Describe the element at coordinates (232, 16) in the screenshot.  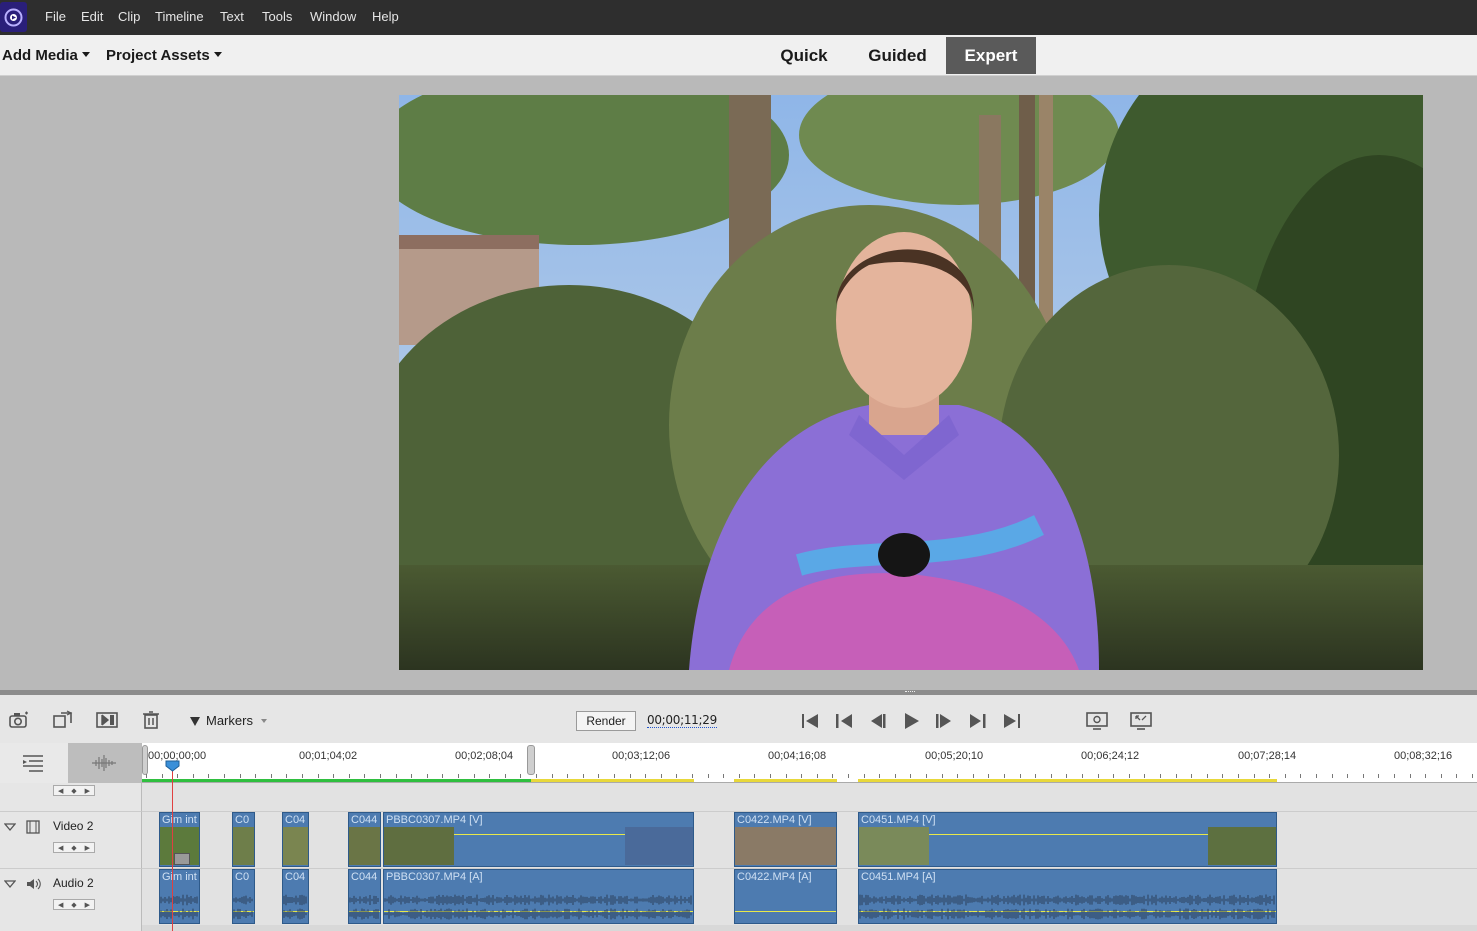
I see `menu-text: Text` at that location.